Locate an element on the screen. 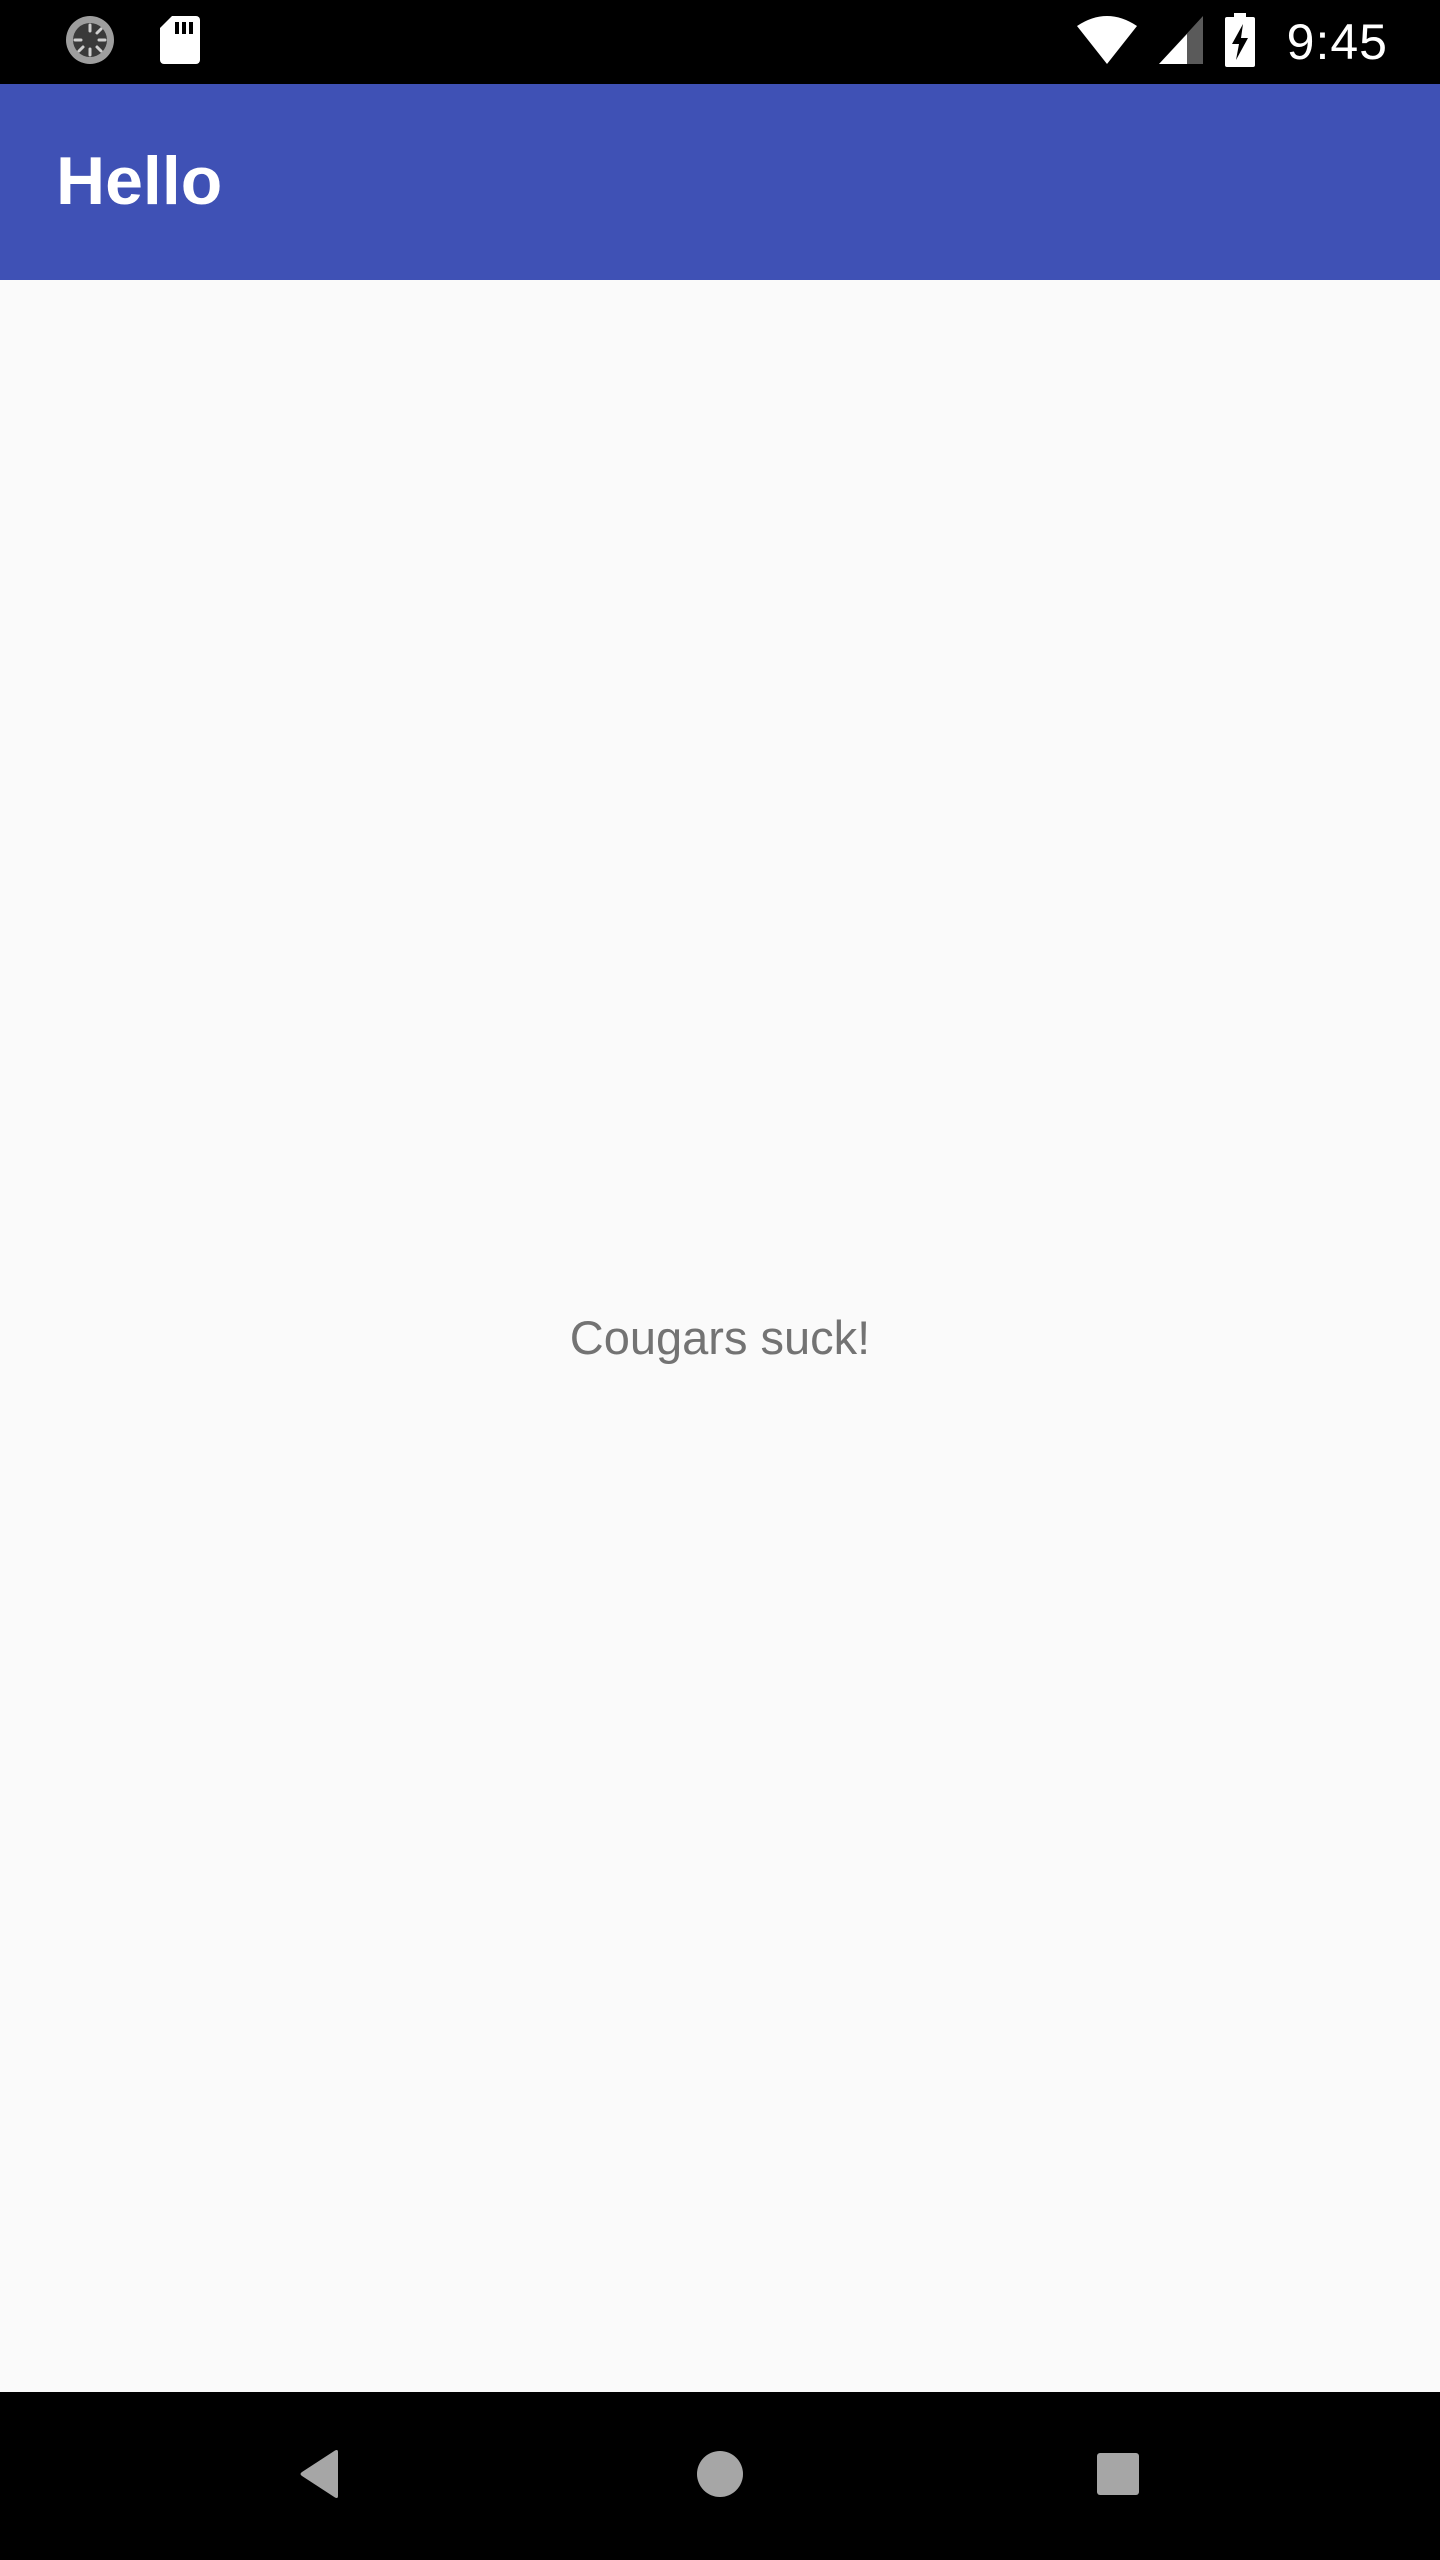  status-clock: 9:45 is located at coordinates (1337, 42).